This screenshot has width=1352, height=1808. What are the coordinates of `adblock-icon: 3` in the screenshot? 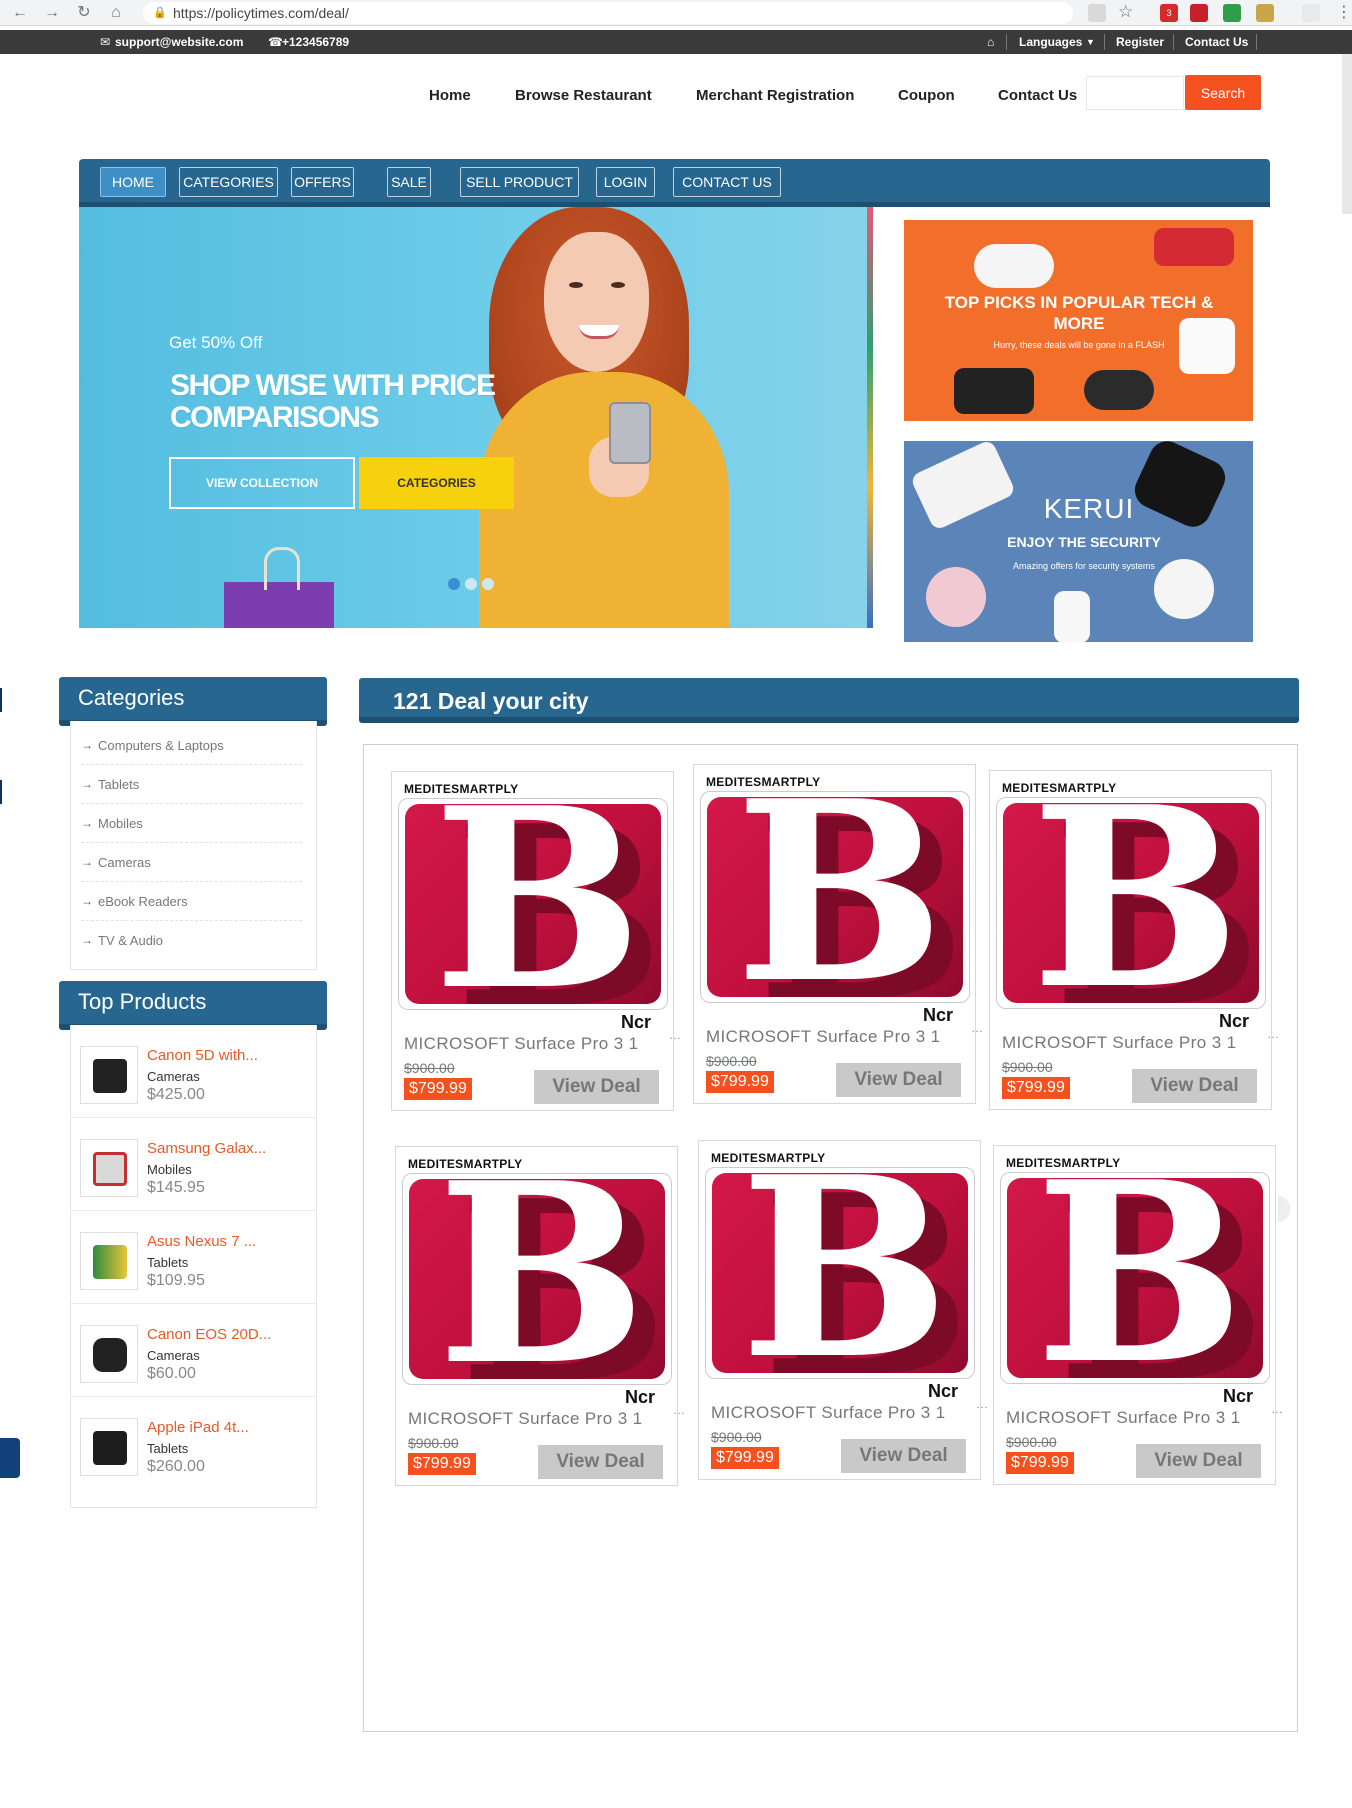 It's located at (1169, 13).